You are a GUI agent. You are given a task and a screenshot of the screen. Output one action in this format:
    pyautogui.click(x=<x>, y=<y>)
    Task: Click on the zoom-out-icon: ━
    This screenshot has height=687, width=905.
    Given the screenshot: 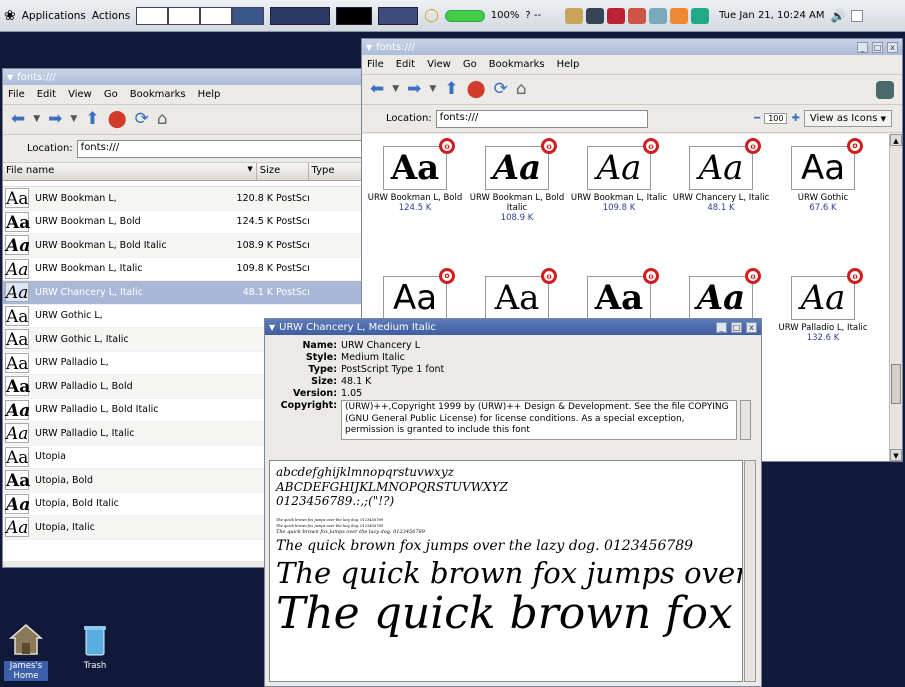 What is the action you would take?
    pyautogui.click(x=757, y=118)
    